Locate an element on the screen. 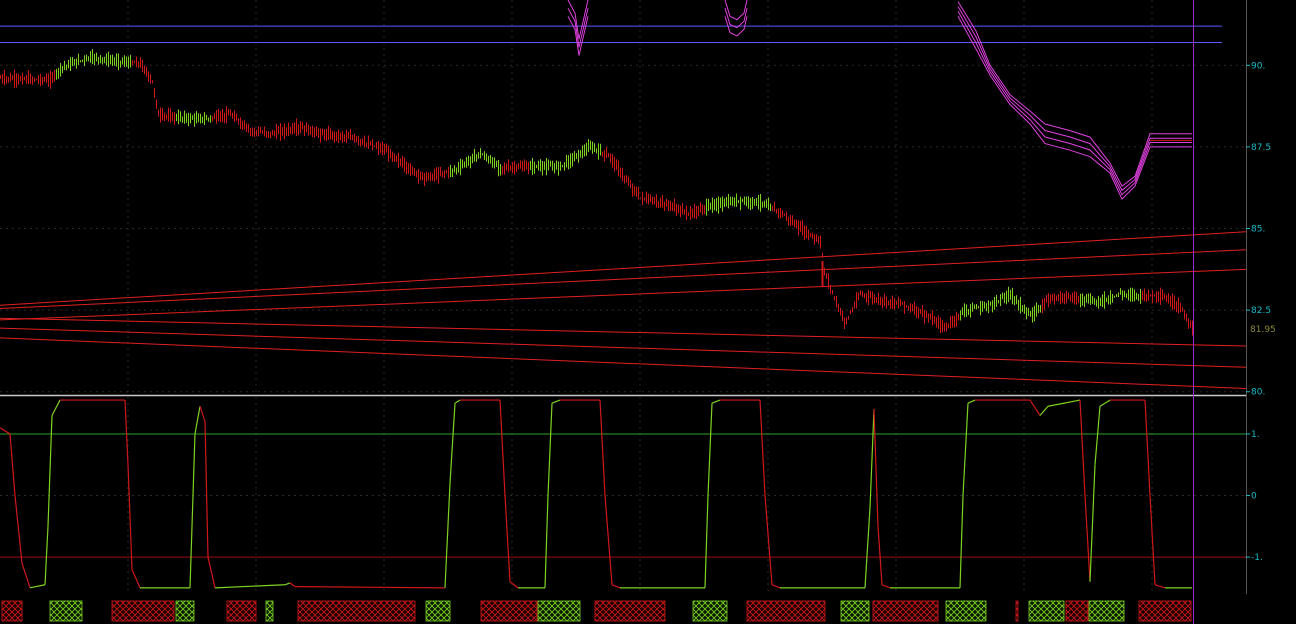  price-tick-label: 82.5 is located at coordinates (1261, 311).